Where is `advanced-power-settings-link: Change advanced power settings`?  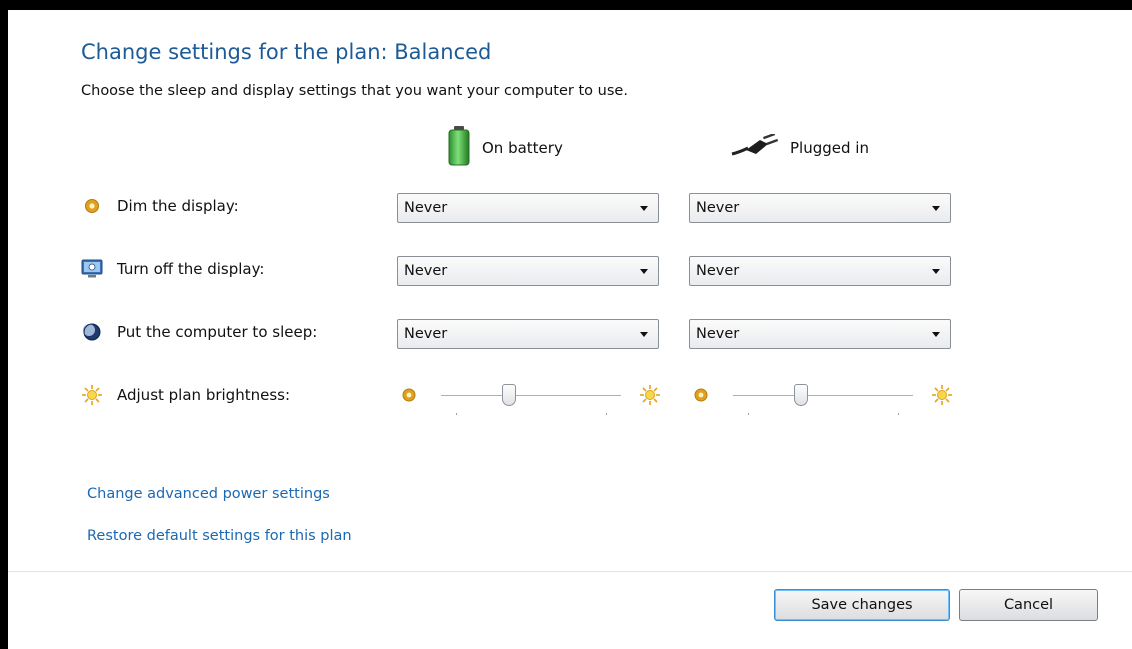
advanced-power-settings-link: Change advanced power settings is located at coordinates (208, 494).